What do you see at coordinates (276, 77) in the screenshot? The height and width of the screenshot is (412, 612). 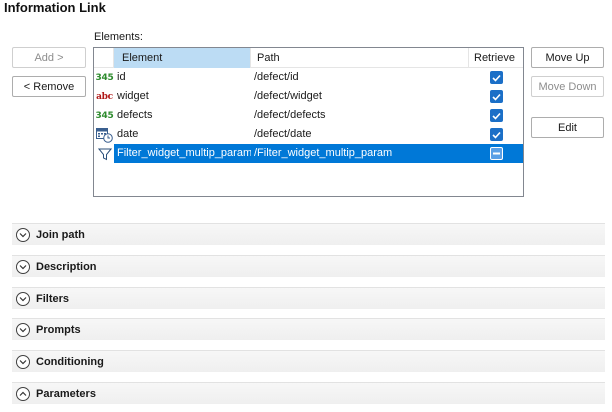 I see `path-cell: /defect/id` at bounding box center [276, 77].